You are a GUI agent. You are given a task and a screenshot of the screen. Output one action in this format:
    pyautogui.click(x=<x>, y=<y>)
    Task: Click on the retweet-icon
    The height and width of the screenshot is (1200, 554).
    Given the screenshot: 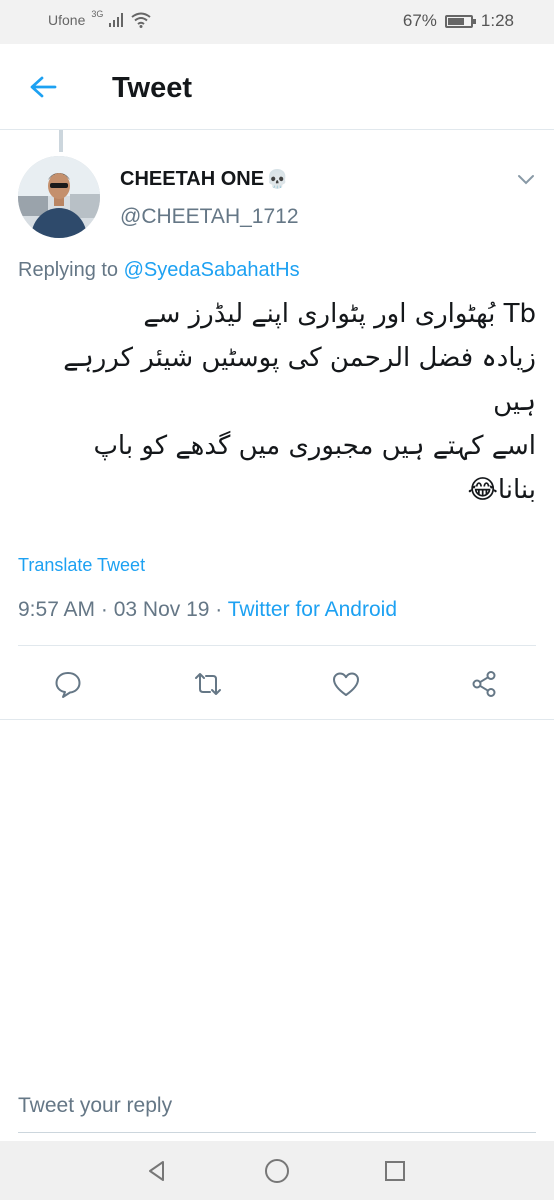 What is the action you would take?
    pyautogui.click(x=208, y=684)
    